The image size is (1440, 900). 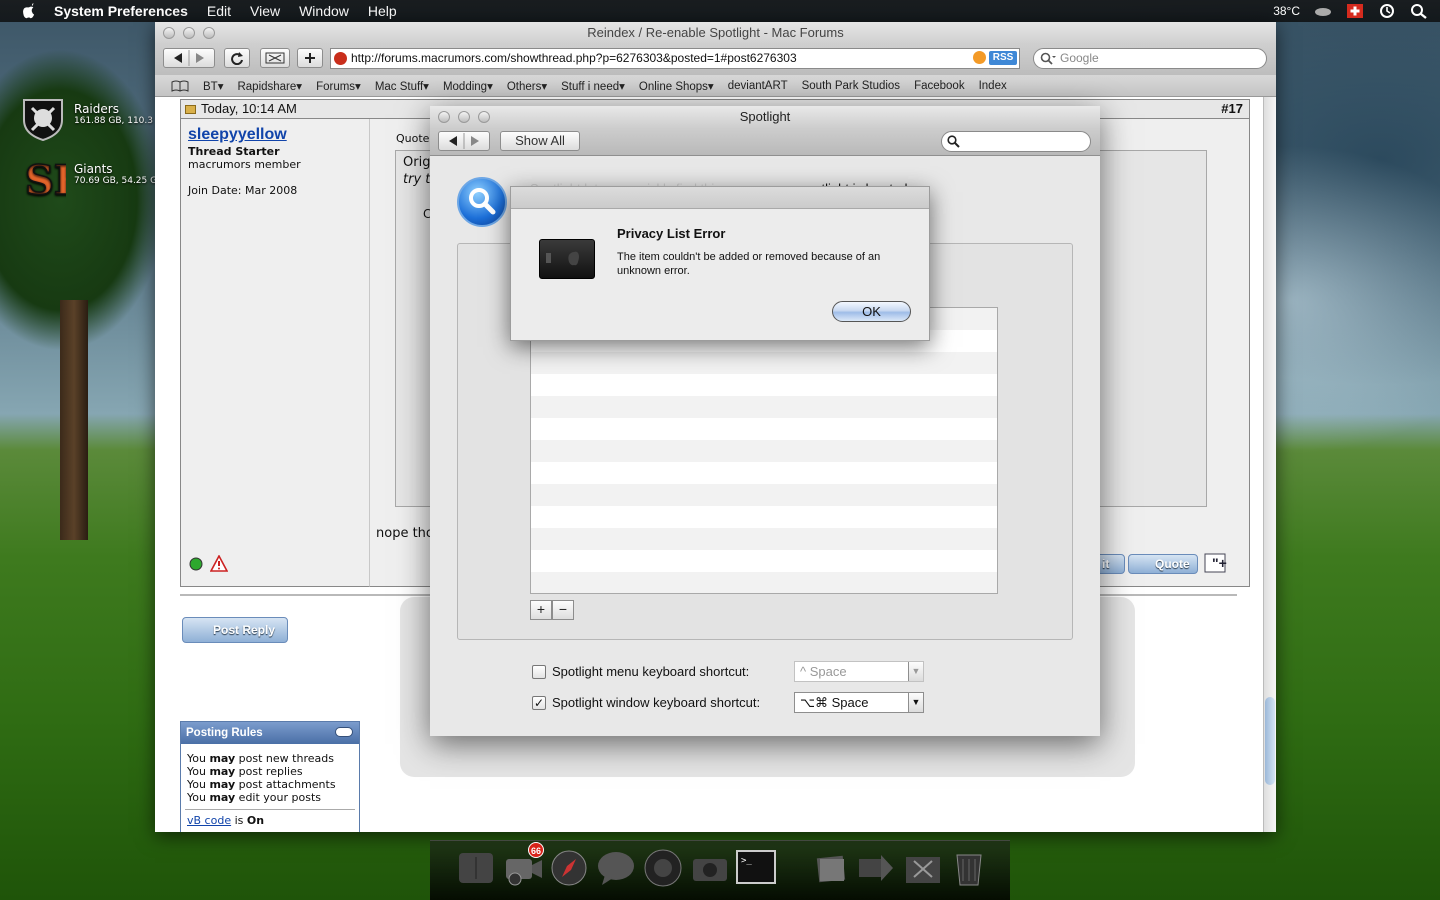 What do you see at coordinates (116, 181) in the screenshot?
I see `drive-info: 70.69 GB, 54.25 G` at bounding box center [116, 181].